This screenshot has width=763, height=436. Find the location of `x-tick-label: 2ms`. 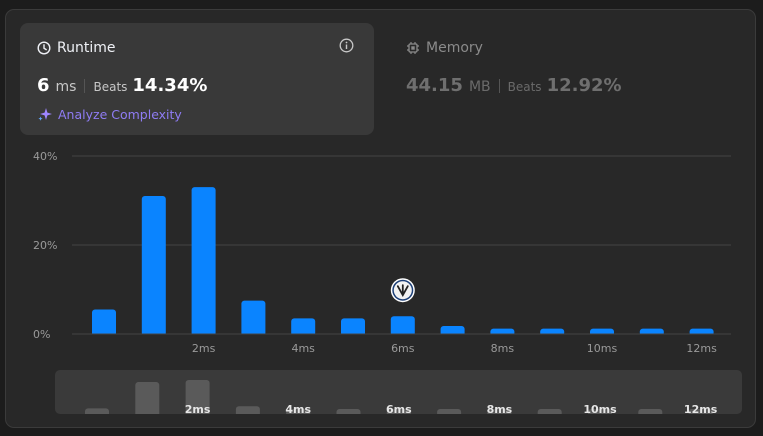

x-tick-label: 2ms is located at coordinates (204, 348).